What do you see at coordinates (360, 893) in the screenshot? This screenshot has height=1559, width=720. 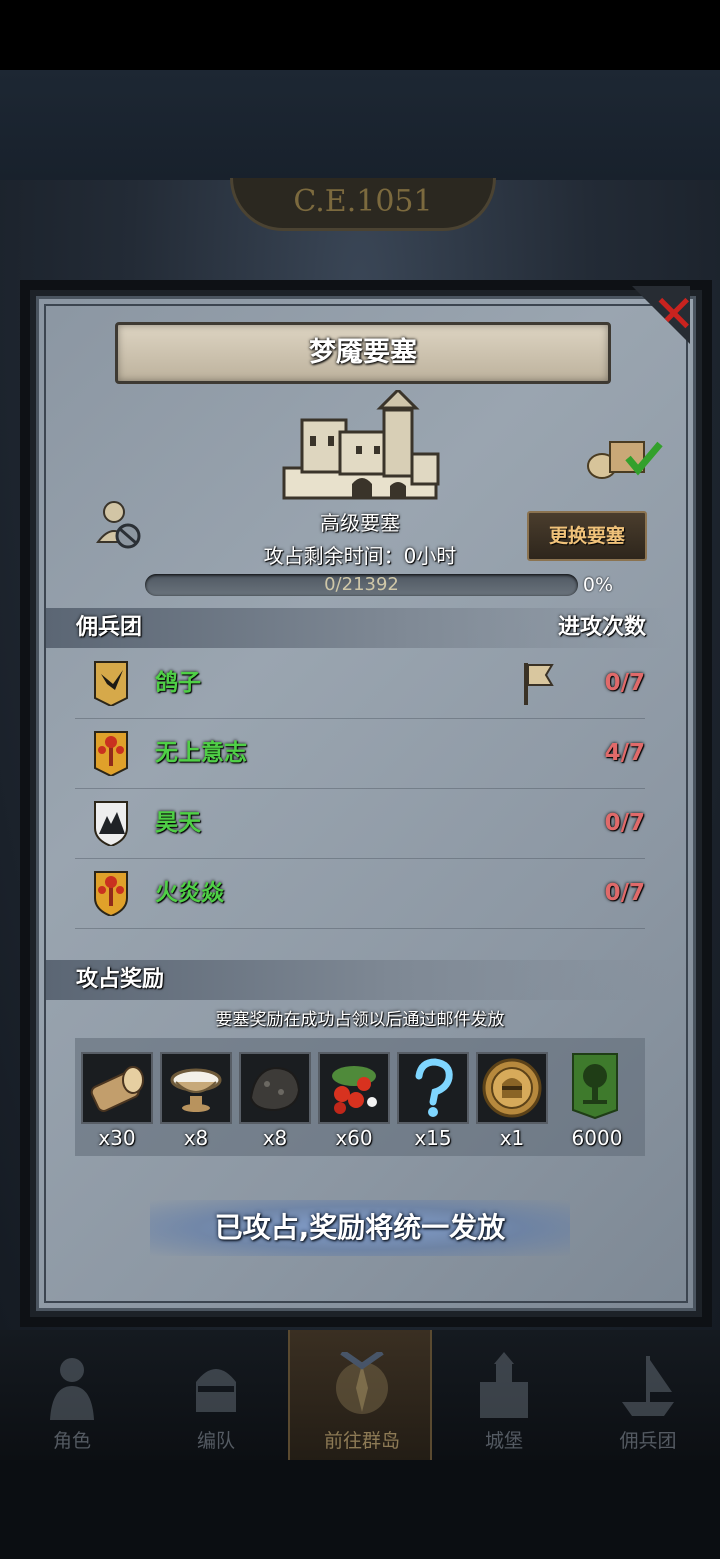 I see `mercenary-row: 火炎焱 0/7` at bounding box center [360, 893].